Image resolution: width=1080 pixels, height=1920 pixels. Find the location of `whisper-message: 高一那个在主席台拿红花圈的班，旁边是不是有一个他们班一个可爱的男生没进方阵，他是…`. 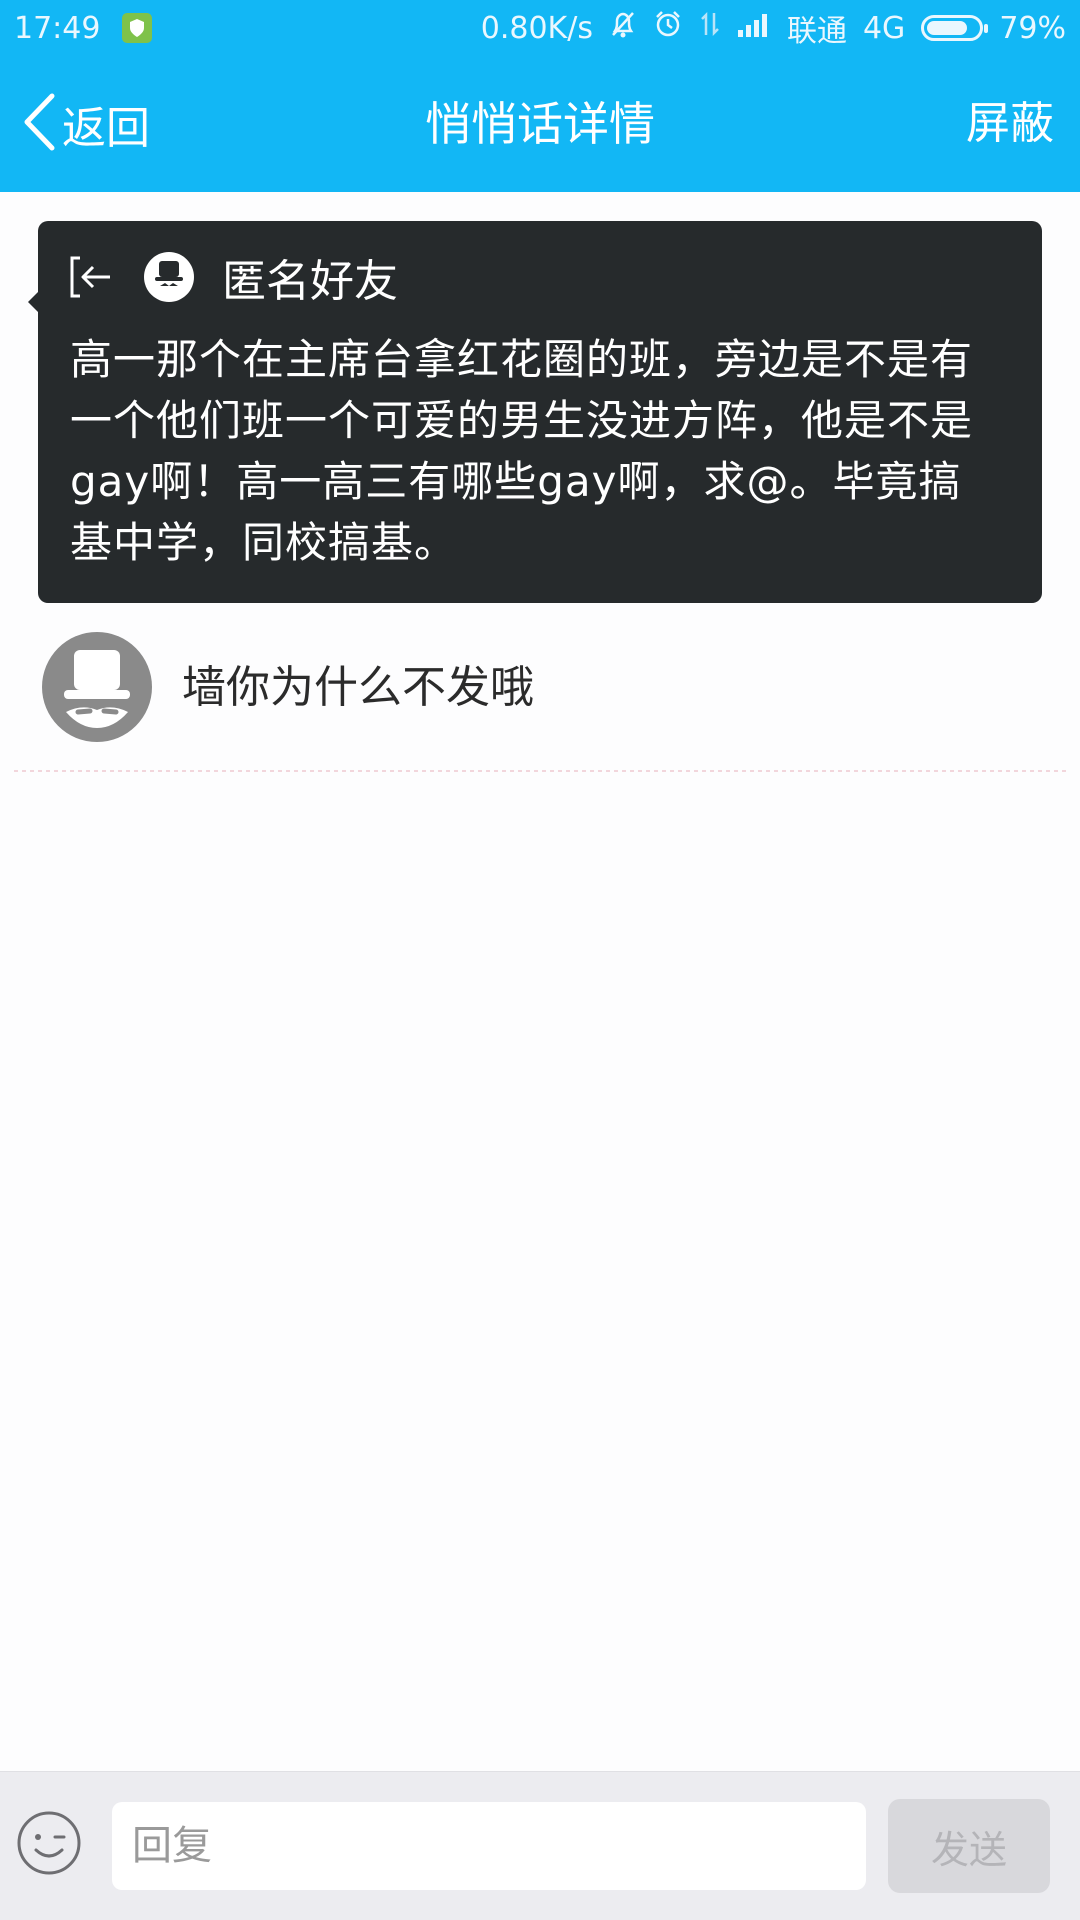

whisper-message: 高一那个在主席台拿红花圈的班，旁边是不是有一个他们班一个可爱的男生没进方阵，他是… is located at coordinates (522, 451).